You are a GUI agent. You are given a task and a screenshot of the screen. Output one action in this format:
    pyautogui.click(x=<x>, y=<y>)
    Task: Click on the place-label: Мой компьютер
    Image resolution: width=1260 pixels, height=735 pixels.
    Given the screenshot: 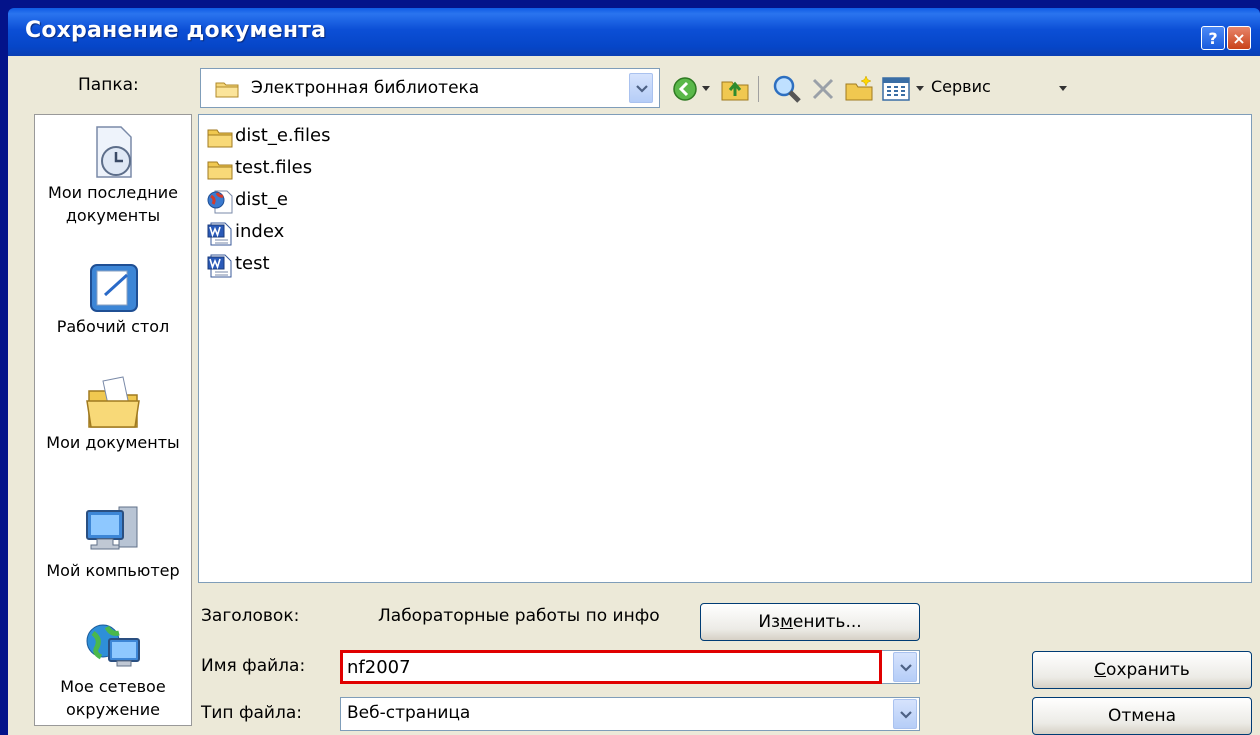 What is the action you would take?
    pyautogui.click(x=113, y=570)
    